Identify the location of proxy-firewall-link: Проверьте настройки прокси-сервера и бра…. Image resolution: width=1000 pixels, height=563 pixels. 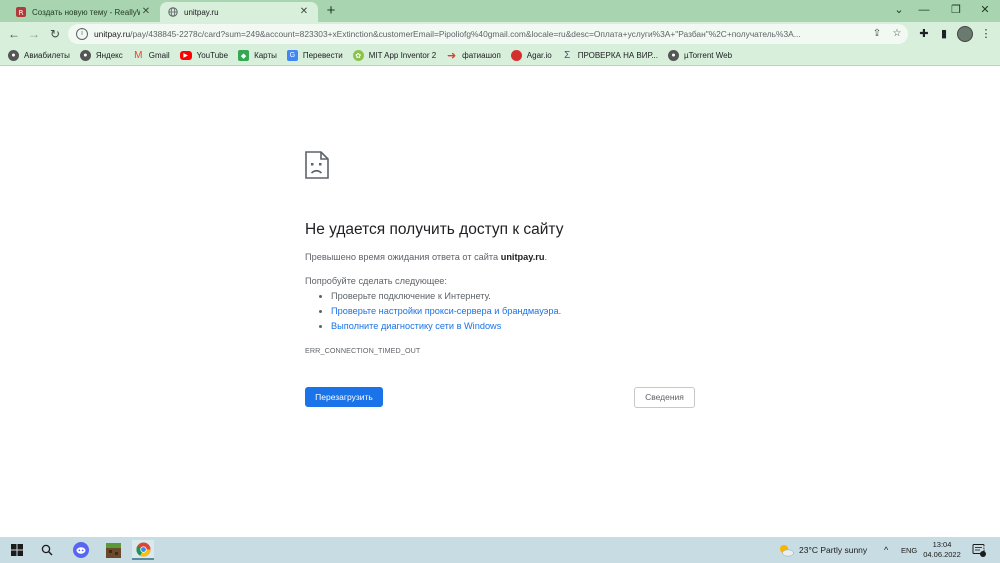
(446, 311).